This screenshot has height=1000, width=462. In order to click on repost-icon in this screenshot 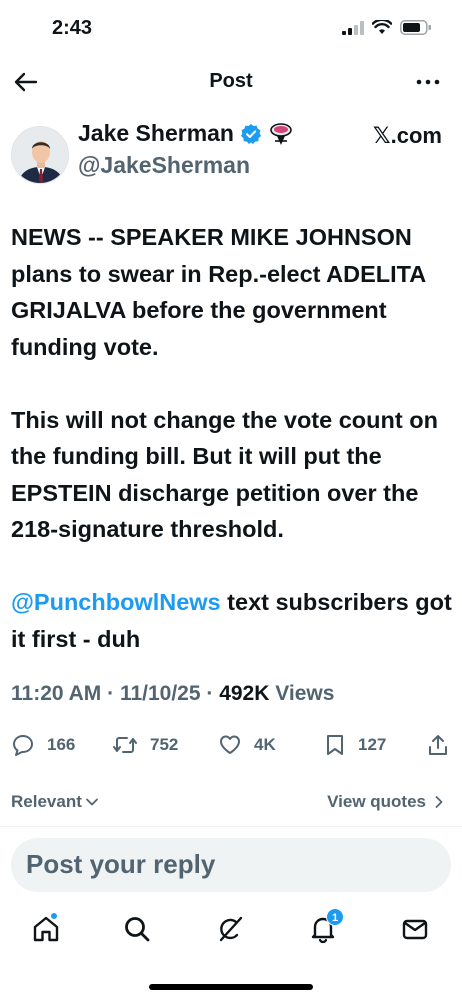, I will do `click(125, 745)`.